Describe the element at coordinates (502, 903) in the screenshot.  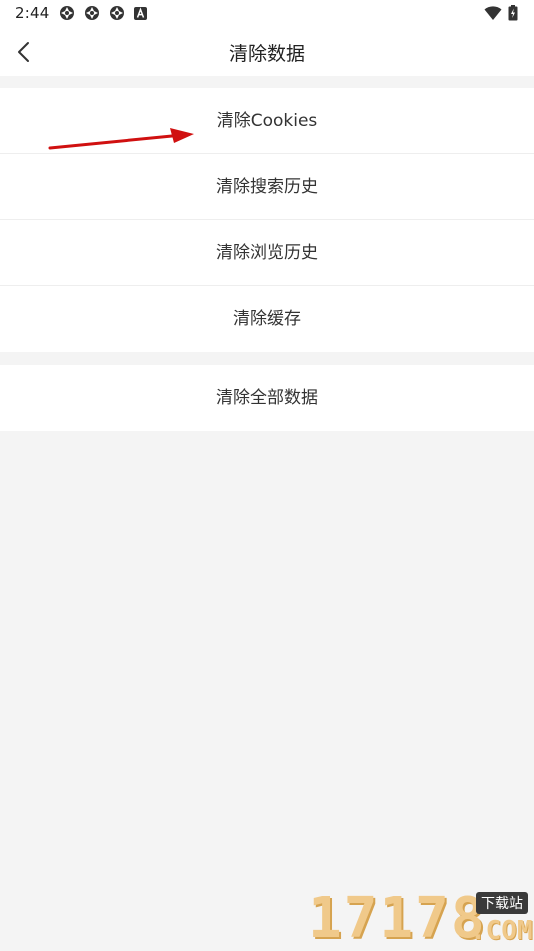
I see `watermark-badge: 下载站` at that location.